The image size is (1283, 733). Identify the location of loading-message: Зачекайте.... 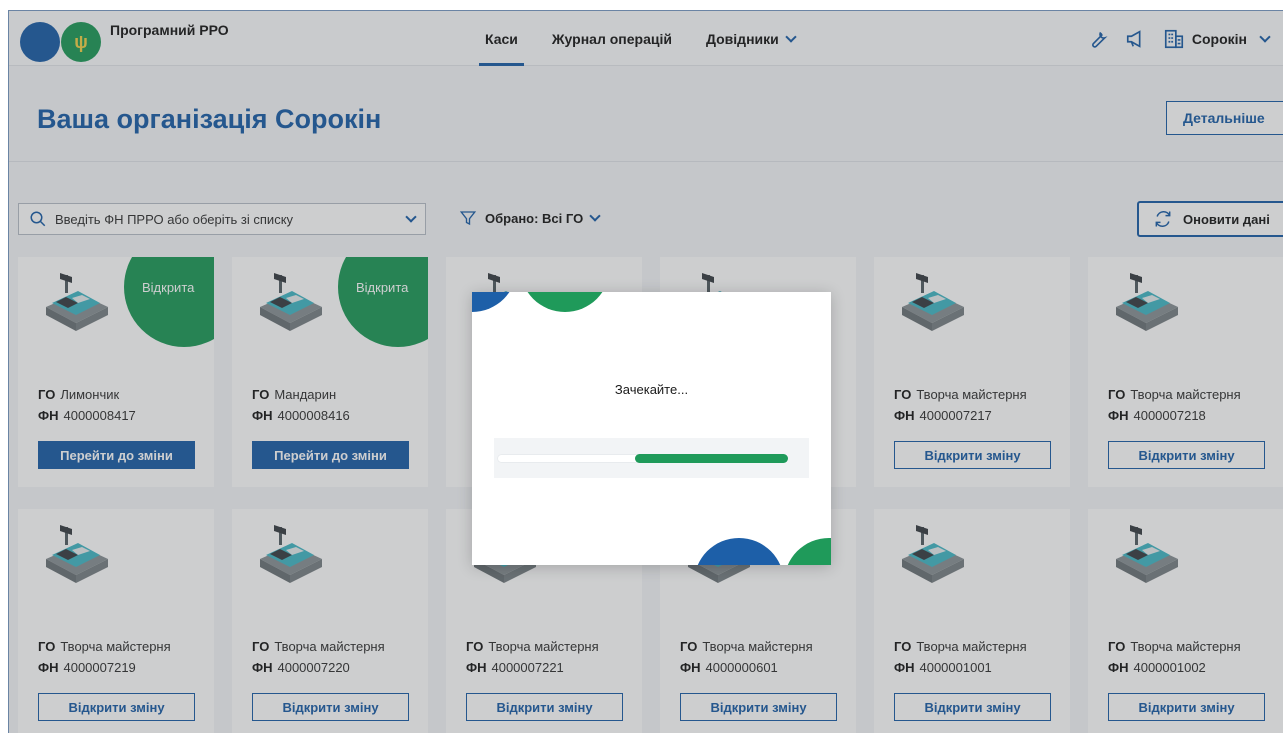
(651, 389).